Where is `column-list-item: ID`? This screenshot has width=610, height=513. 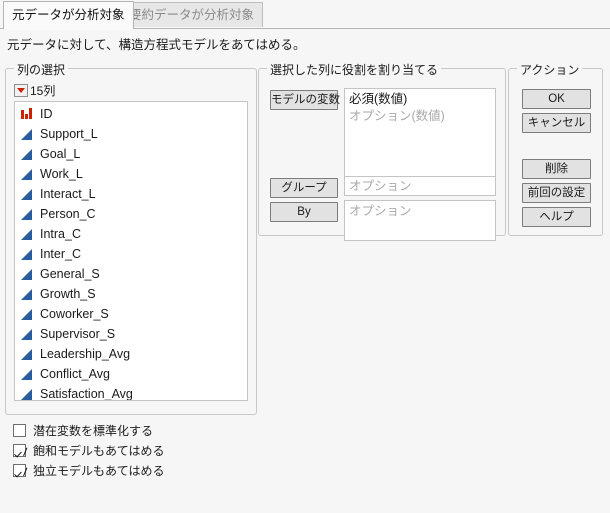
column-list-item: ID is located at coordinates (131, 114).